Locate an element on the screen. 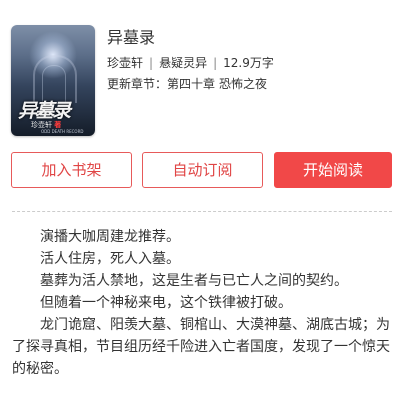  book-cover: 异墓录 珍壶轩 著 ODD DEATH RECORD is located at coordinates (53, 80).